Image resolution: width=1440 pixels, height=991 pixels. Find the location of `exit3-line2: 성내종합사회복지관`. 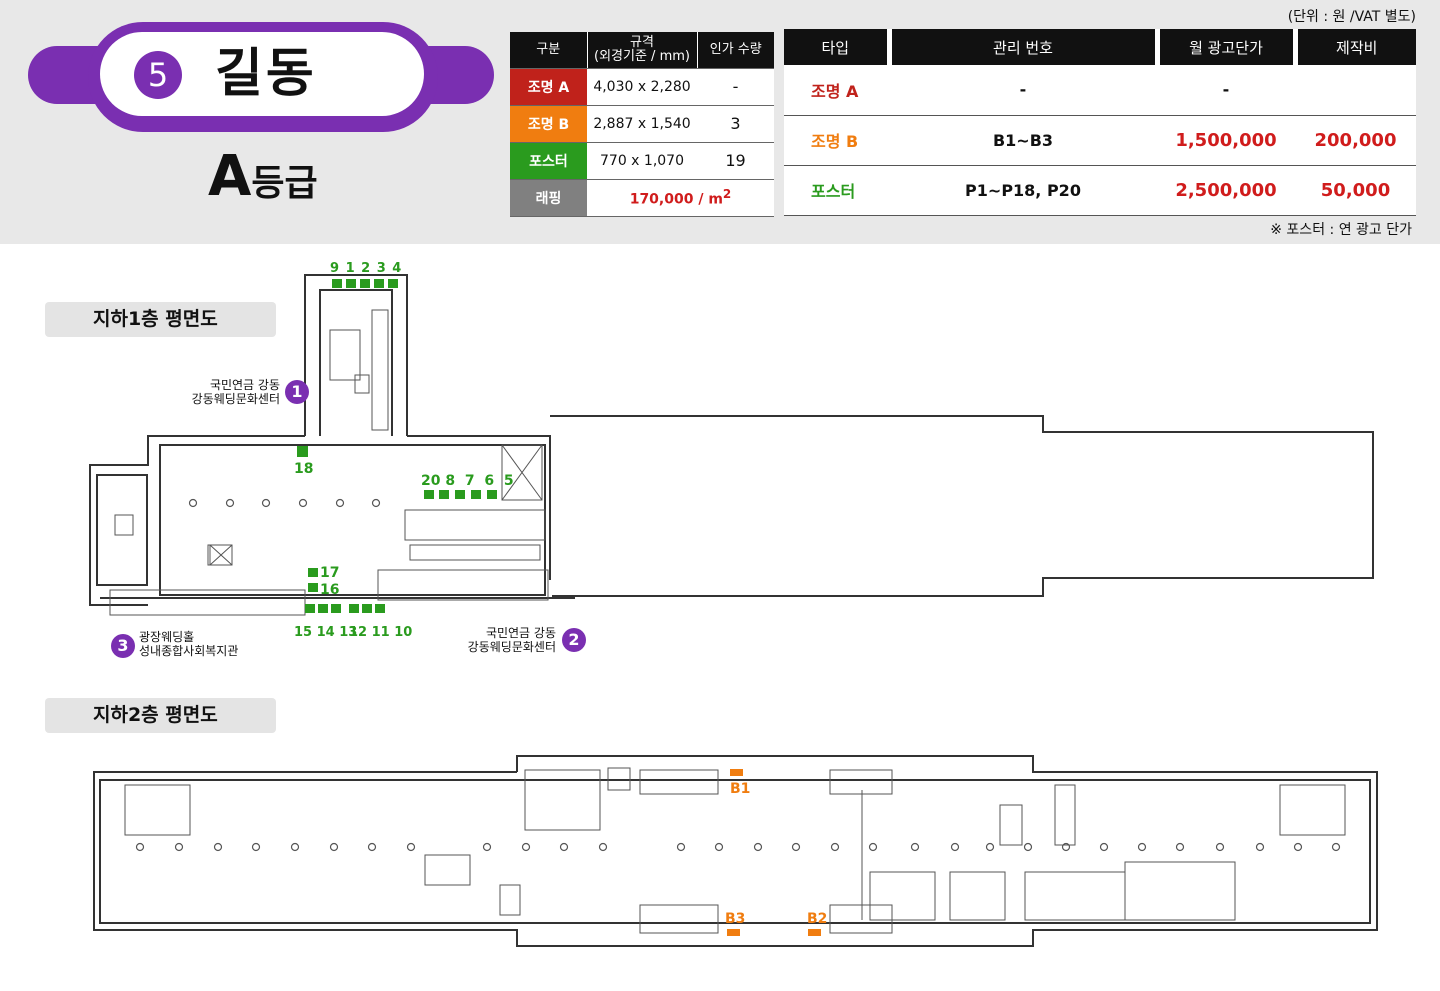

exit3-line2: 성내종합사회복지관 is located at coordinates (189, 651).